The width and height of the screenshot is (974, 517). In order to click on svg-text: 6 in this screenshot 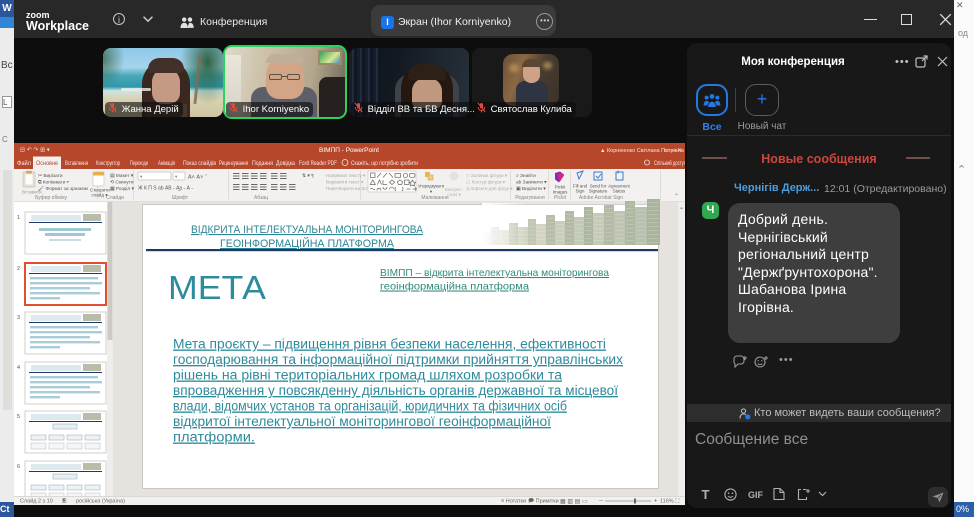, I will do `click(18, 467)`.